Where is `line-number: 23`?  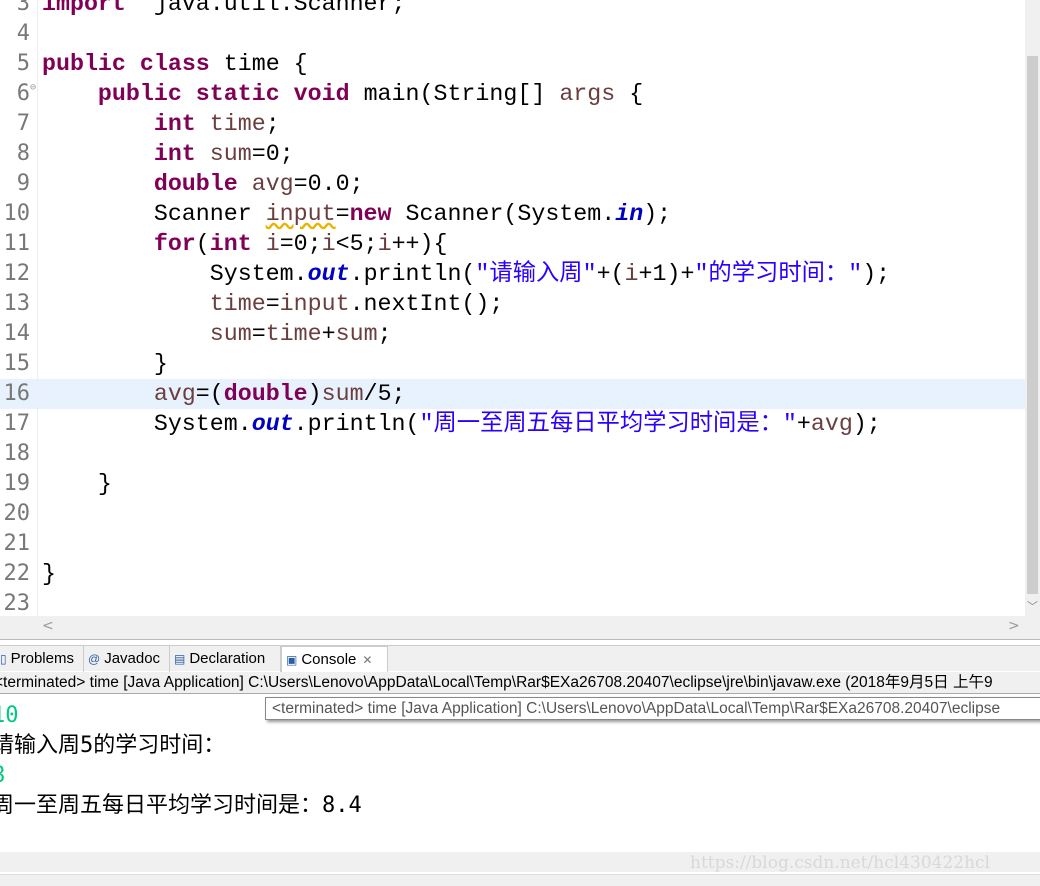
line-number: 23 is located at coordinates (17, 603).